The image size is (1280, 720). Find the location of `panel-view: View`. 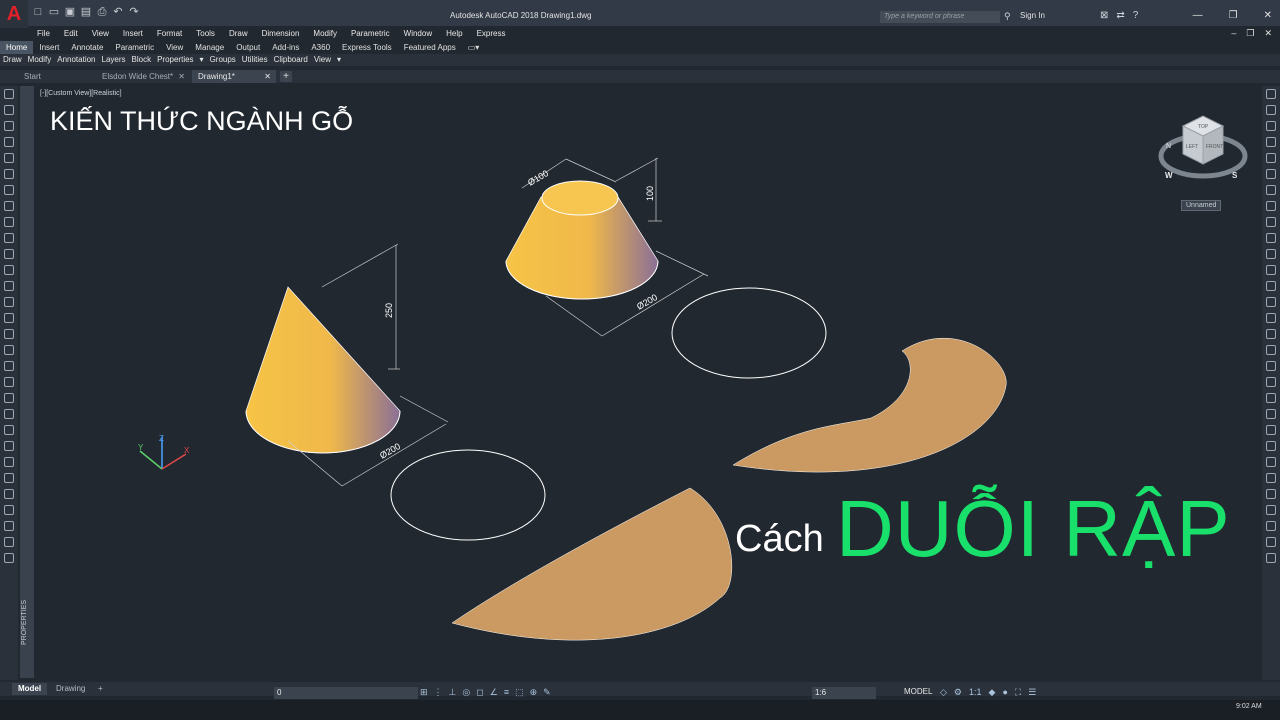

panel-view: View is located at coordinates (322, 60).